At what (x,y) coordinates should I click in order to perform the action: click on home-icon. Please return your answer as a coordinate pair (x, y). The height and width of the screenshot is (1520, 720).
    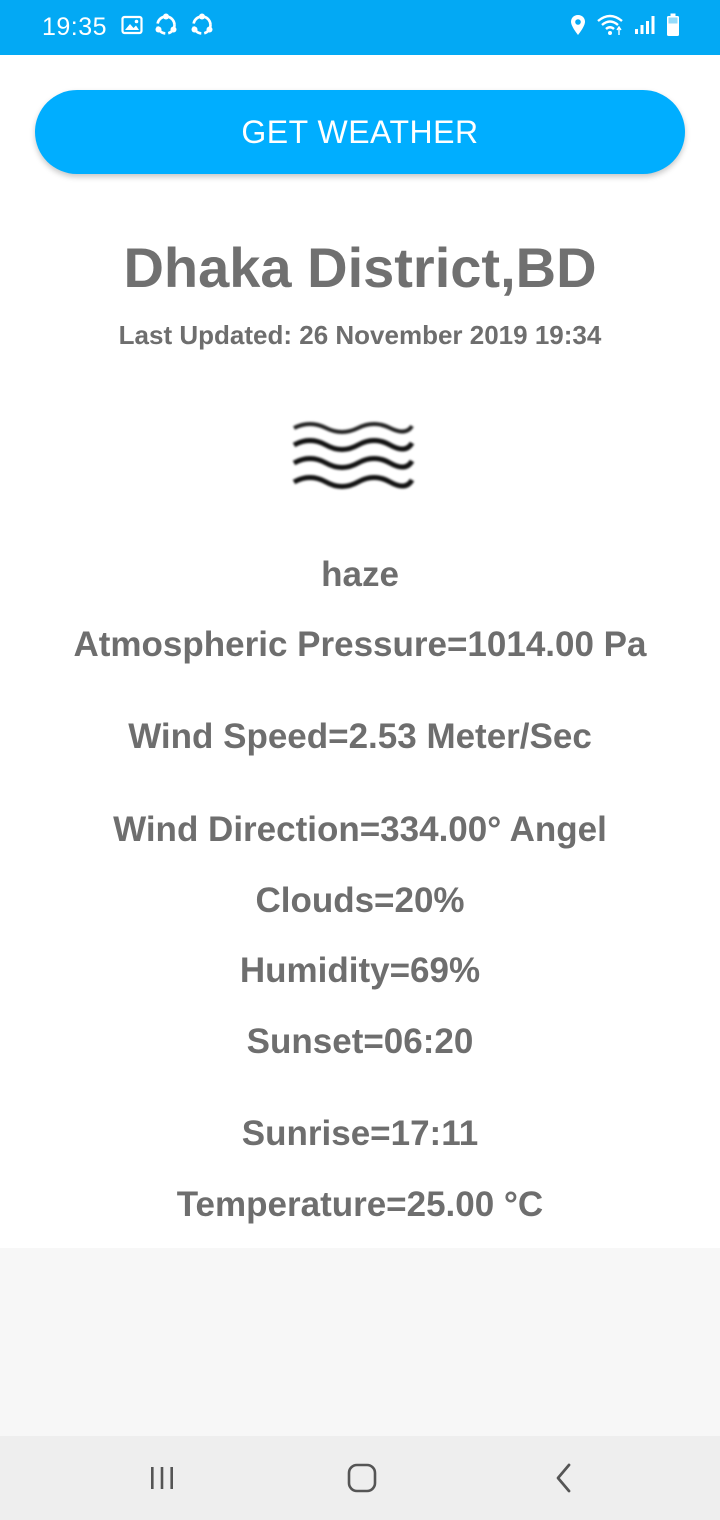
    Looking at the image, I should click on (362, 1478).